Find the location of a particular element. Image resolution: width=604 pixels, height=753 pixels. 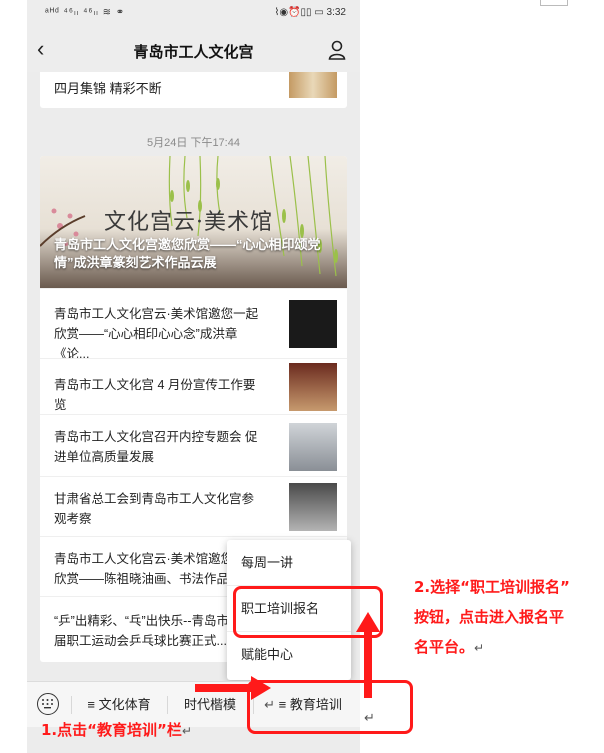

arrow-up-to-menu-icon is located at coordinates (368, 655).